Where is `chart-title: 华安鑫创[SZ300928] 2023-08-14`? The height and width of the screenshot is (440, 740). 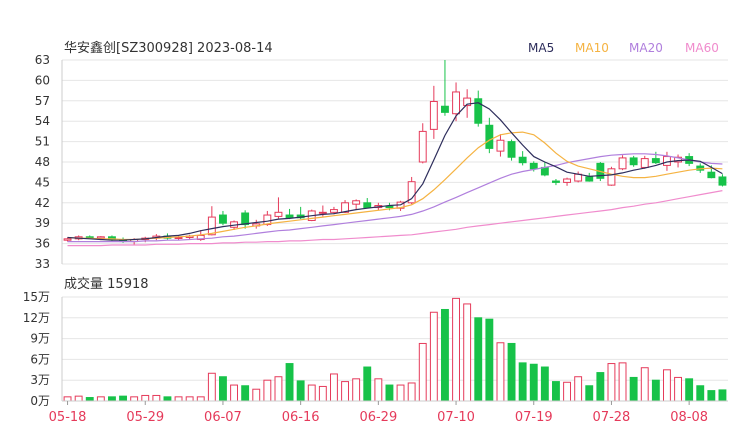 chart-title: 华安鑫创[SZ300928] 2023-08-14 is located at coordinates (168, 48).